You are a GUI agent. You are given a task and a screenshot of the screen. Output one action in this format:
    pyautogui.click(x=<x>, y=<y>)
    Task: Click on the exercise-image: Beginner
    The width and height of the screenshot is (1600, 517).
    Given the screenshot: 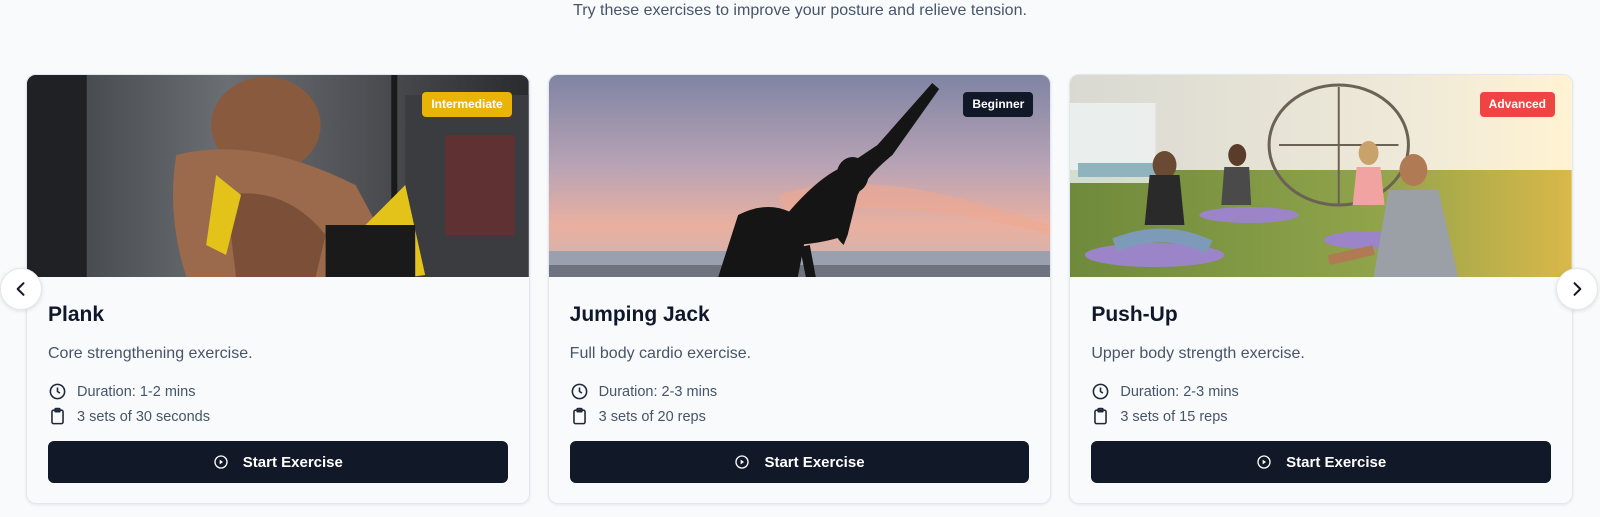 What is the action you would take?
    pyautogui.click(x=799, y=176)
    